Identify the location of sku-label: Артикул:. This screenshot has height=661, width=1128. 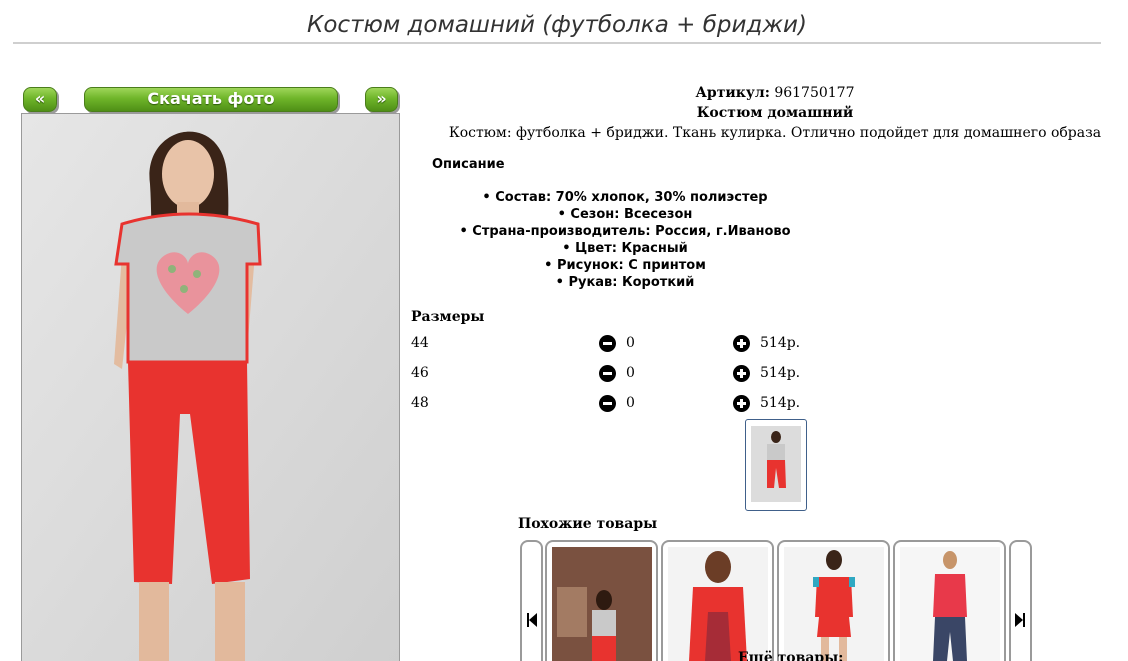
(732, 93).